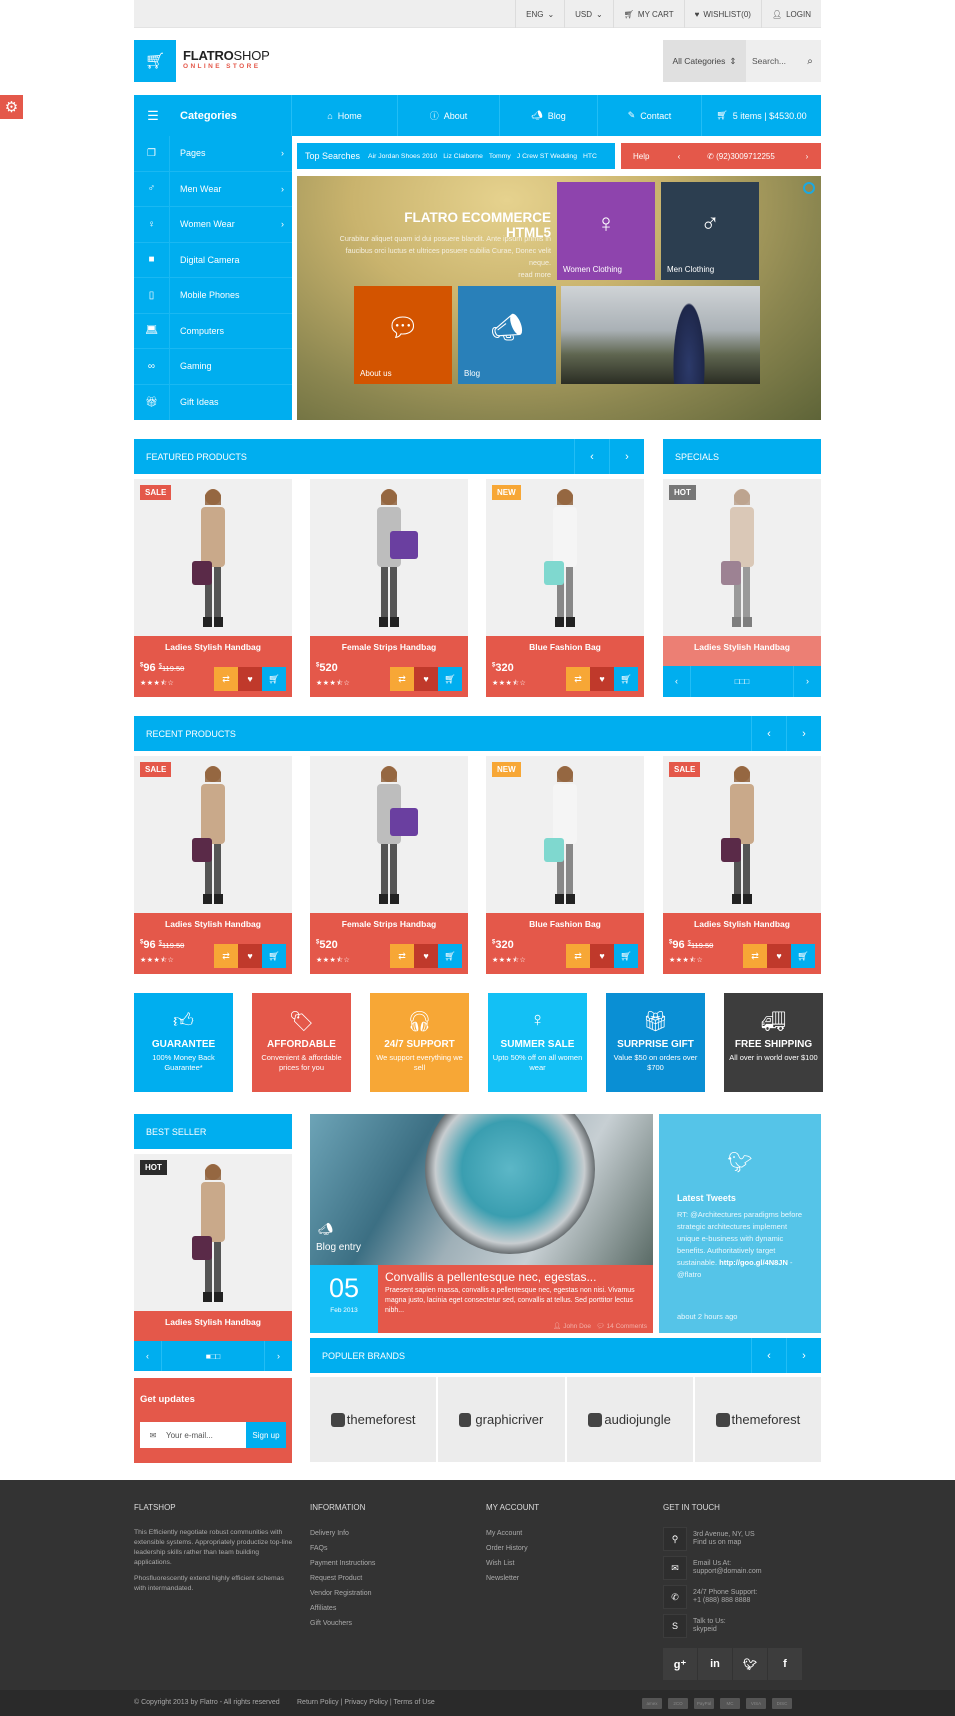 This screenshot has width=955, height=1716. Describe the element at coordinates (266, 1435) in the screenshot. I see `sign-up-button: Sign up` at that location.